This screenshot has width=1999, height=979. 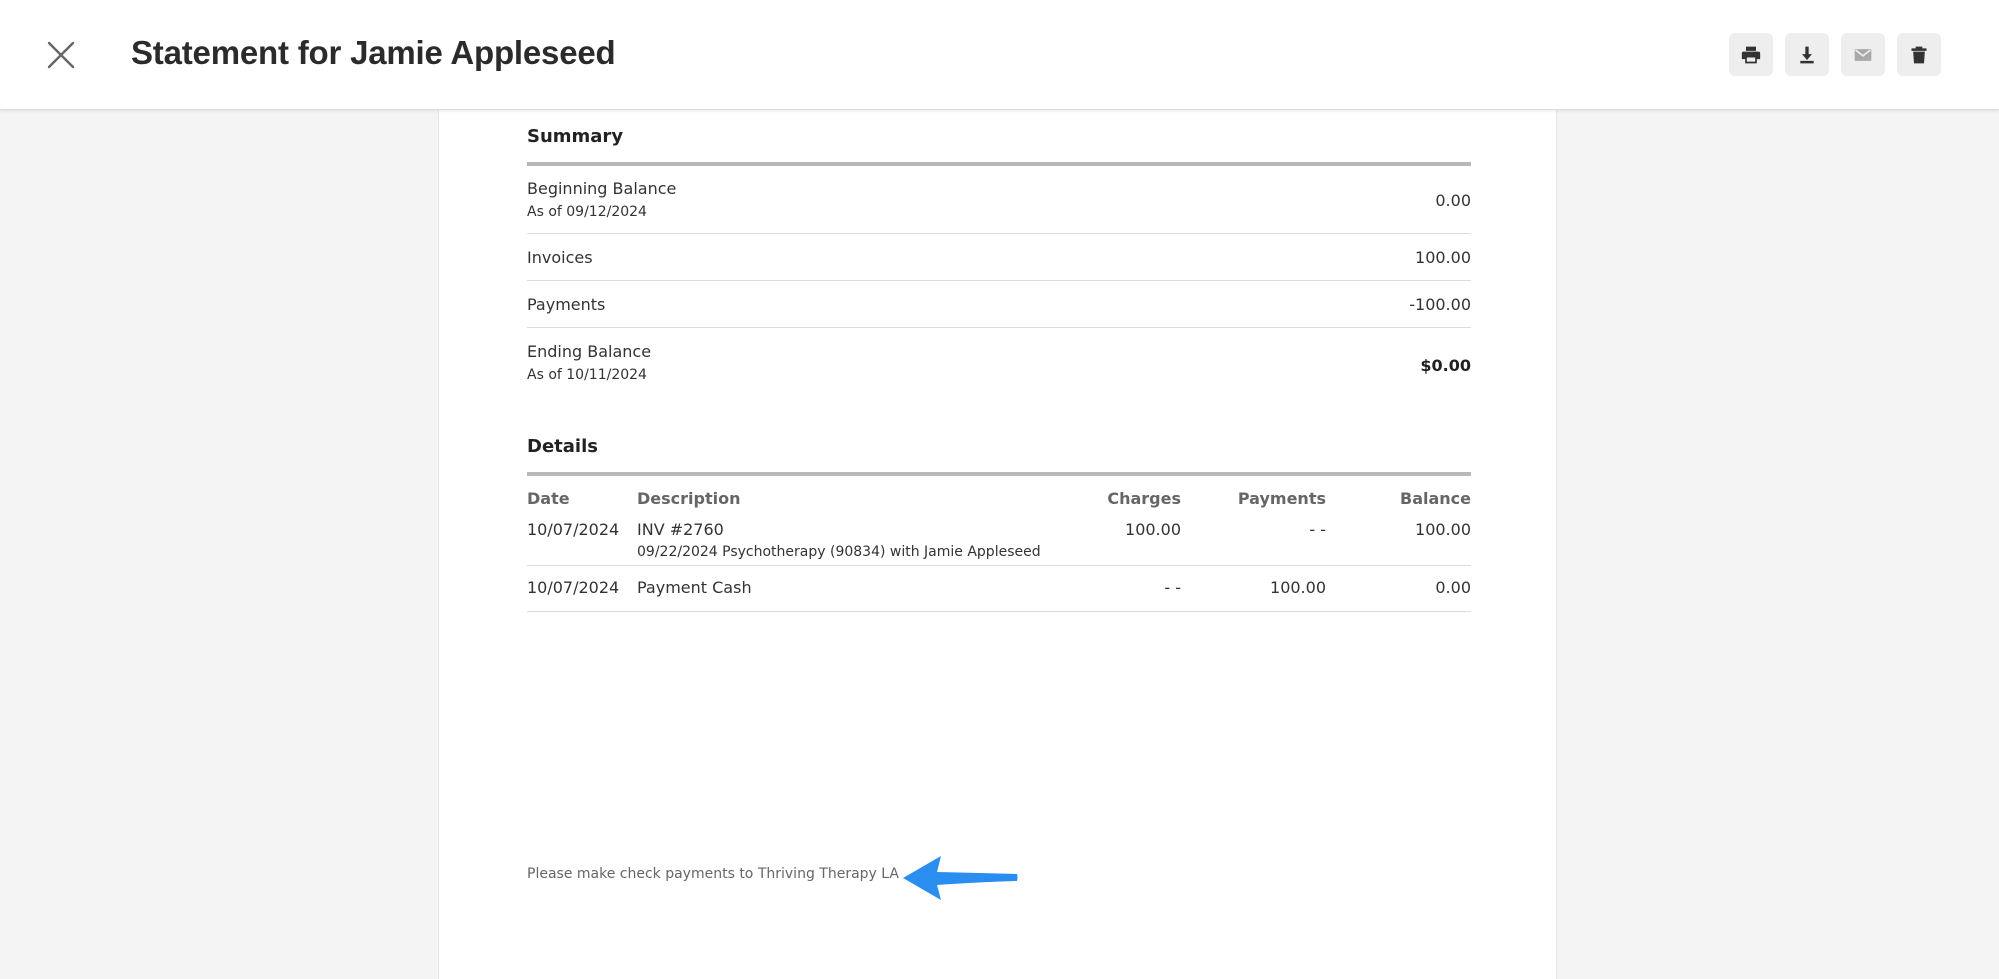 What do you see at coordinates (548, 498) in the screenshot?
I see `column-header-date: Date` at bounding box center [548, 498].